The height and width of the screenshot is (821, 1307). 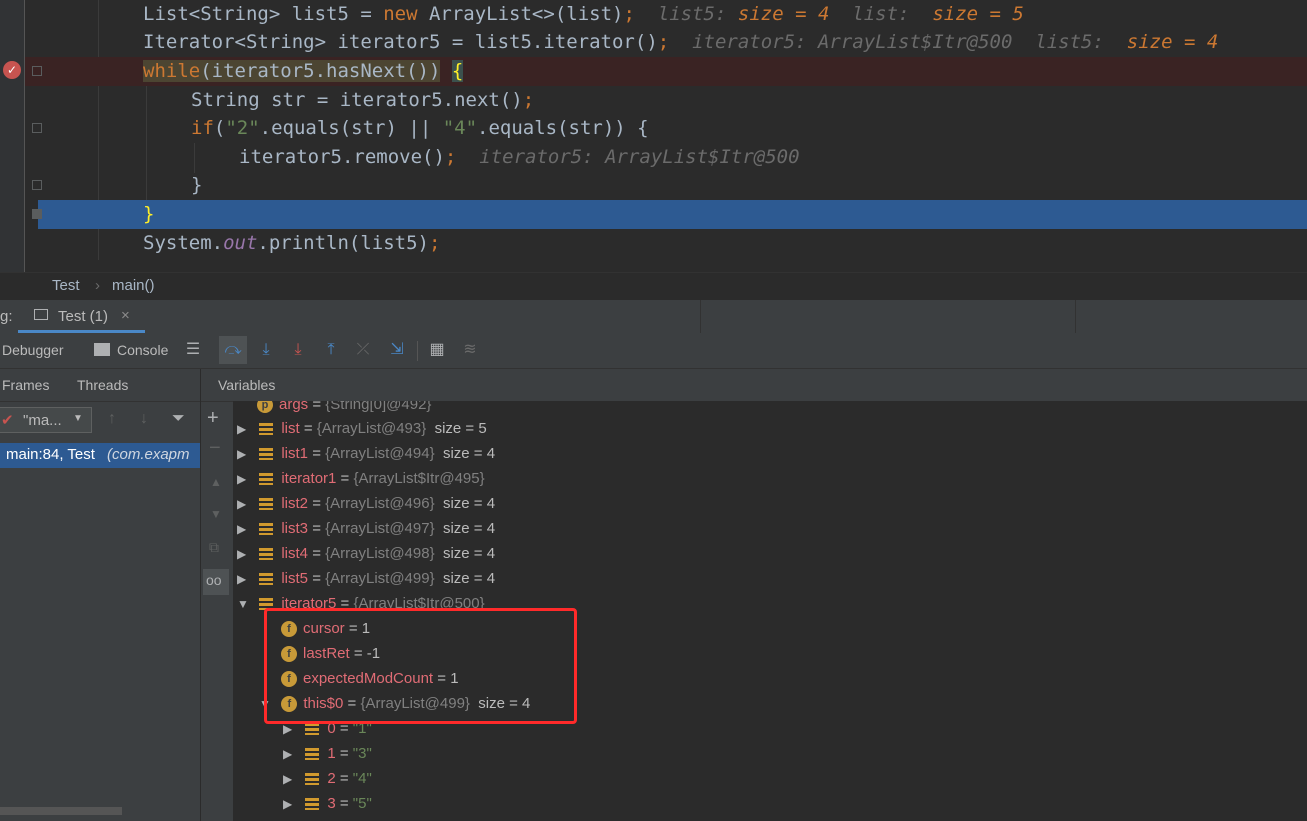 What do you see at coordinates (61, 811) in the screenshot?
I see `scrollbar` at bounding box center [61, 811].